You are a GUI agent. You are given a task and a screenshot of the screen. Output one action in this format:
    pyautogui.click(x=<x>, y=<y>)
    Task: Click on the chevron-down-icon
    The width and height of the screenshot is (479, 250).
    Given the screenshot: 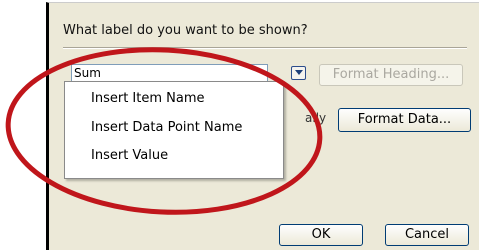 What is the action you would take?
    pyautogui.click(x=299, y=72)
    